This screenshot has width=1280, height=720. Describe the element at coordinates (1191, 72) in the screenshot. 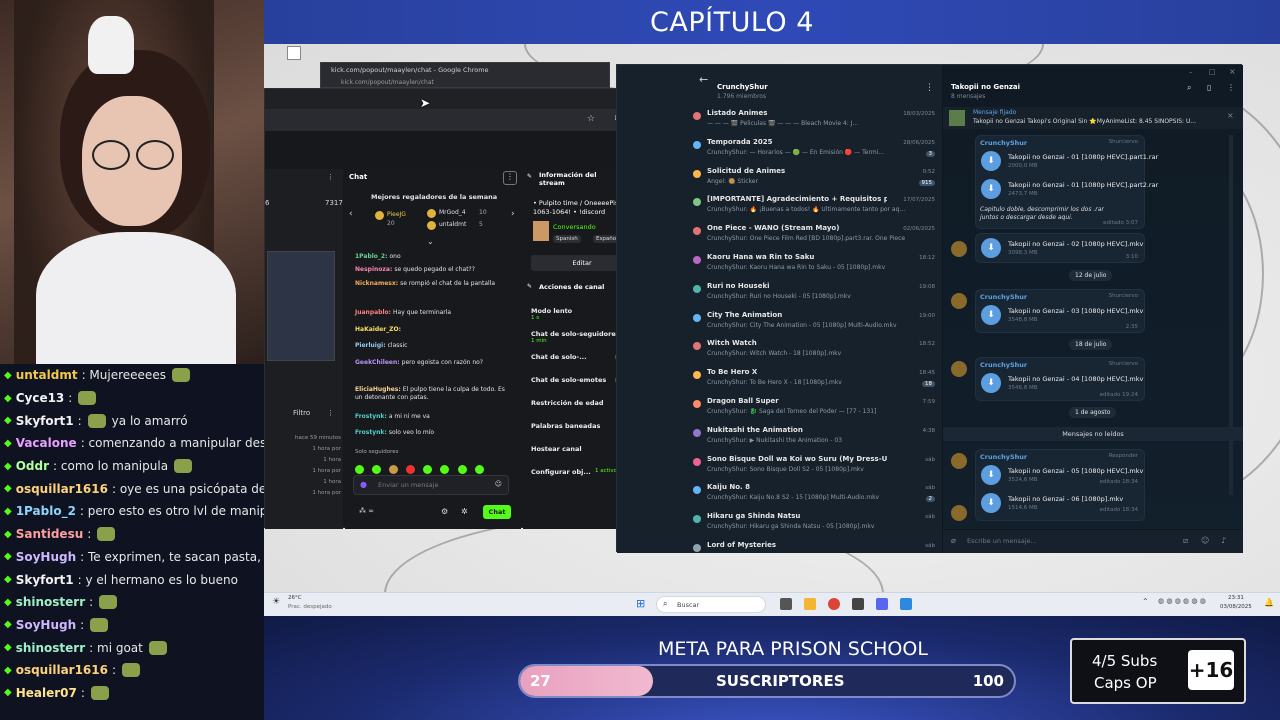

I see `window-minimize-icon: –` at that location.